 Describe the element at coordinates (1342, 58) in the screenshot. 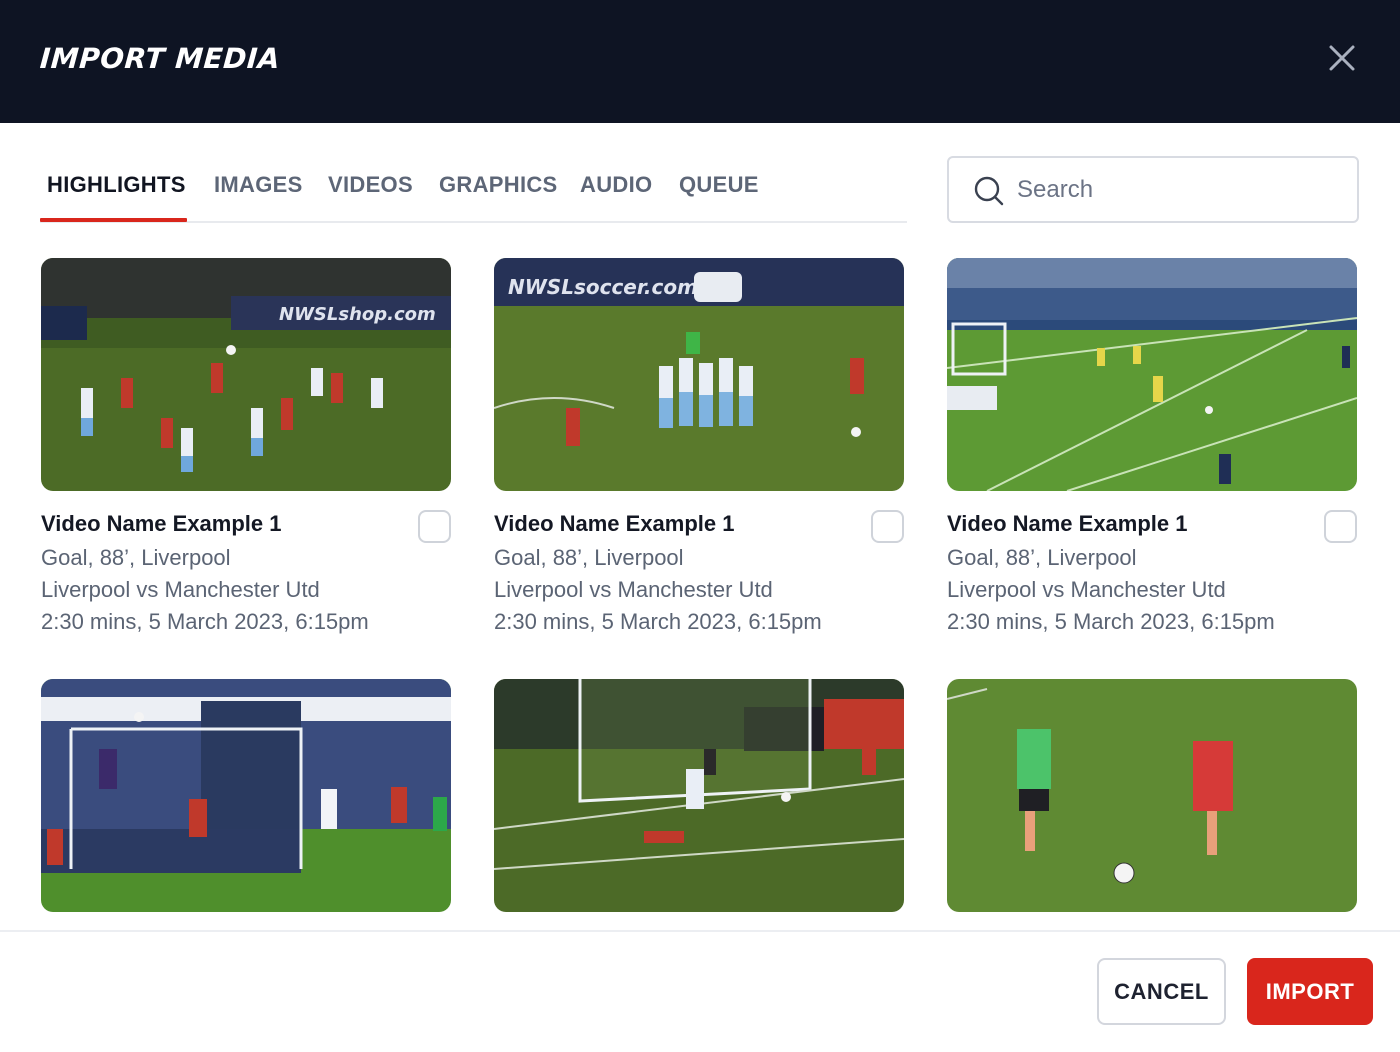

I see `close-icon` at that location.